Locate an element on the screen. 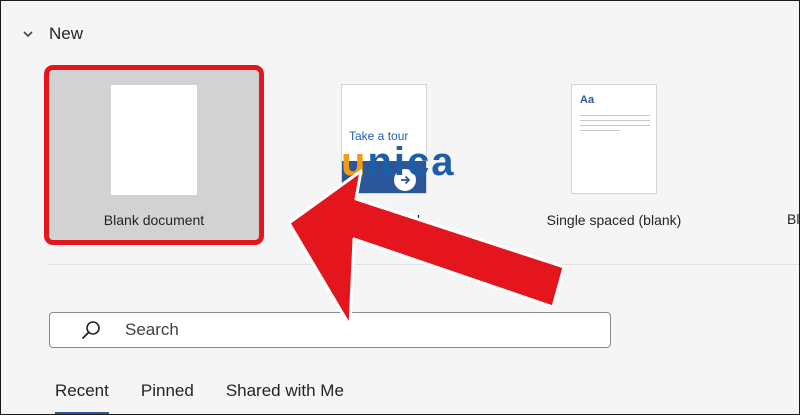 The image size is (800, 415). template-label: me to Word is located at coordinates (384, 220).